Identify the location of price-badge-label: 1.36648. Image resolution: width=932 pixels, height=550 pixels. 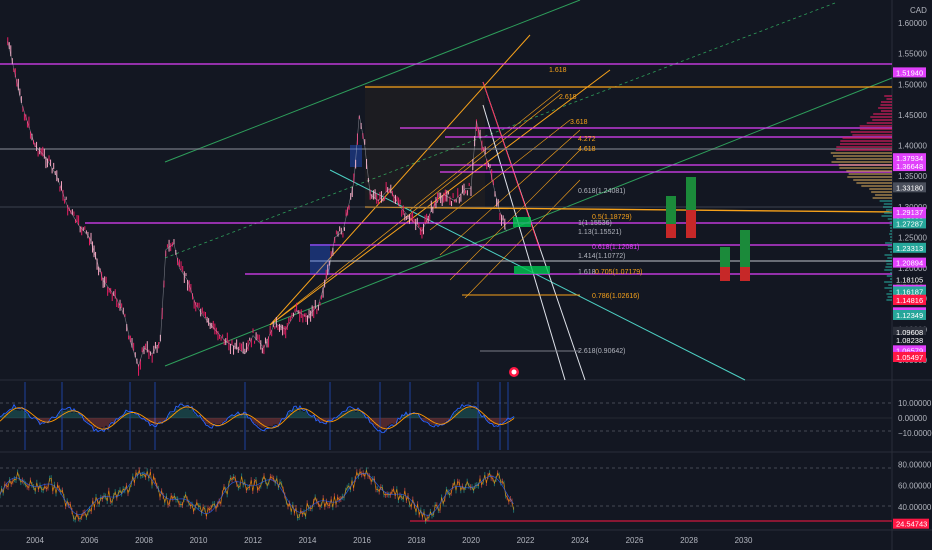
(909, 166).